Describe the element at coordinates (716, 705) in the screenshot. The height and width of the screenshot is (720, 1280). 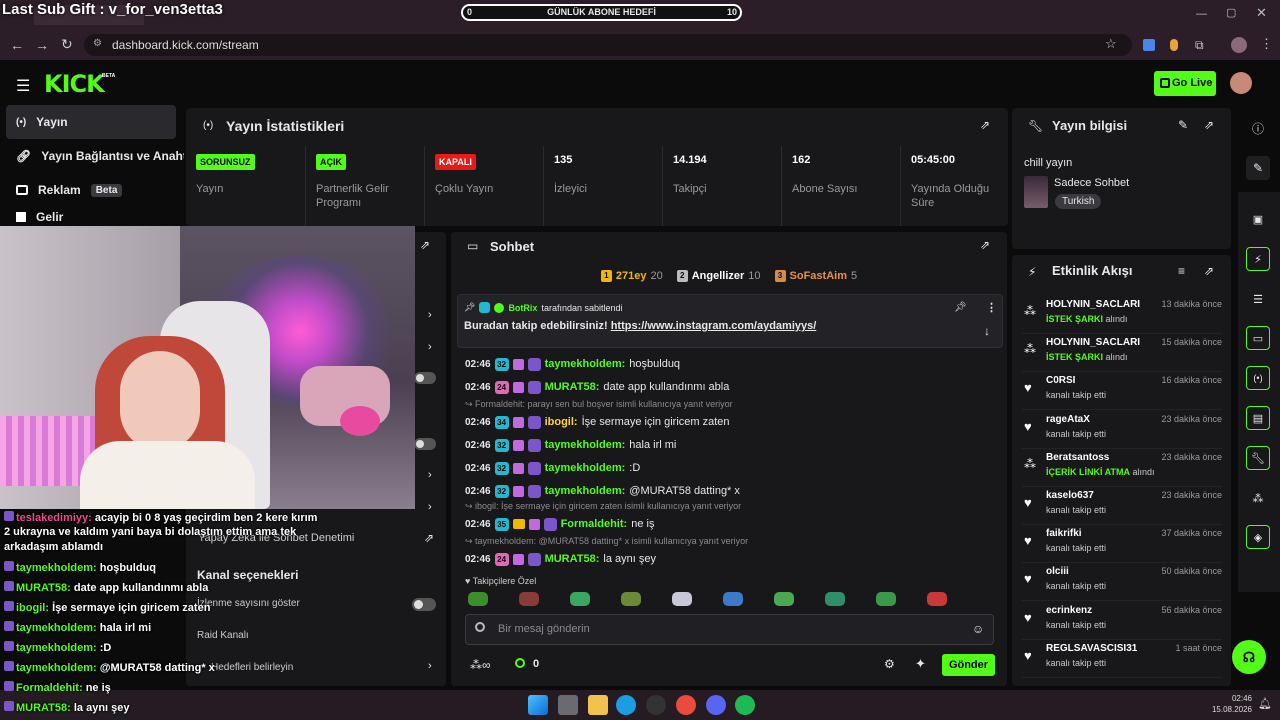
I see `discord-icon` at that location.